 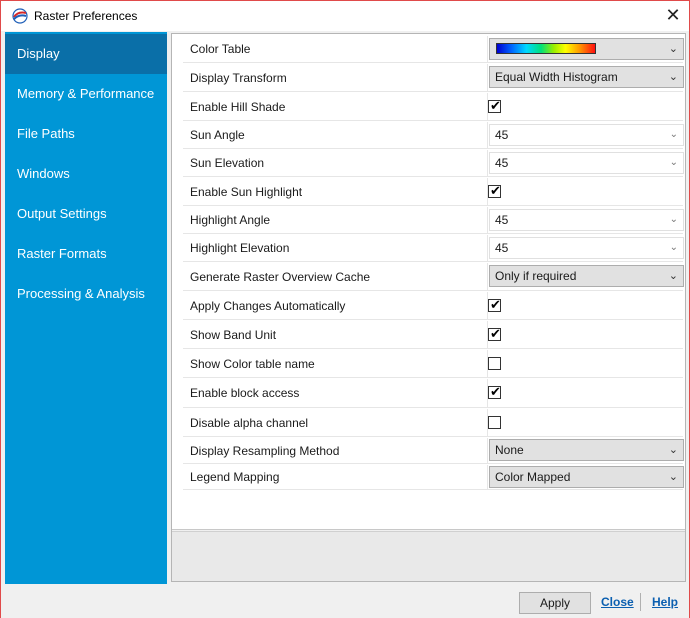 I want to click on display-resampling-method-label: Display Resampling Method, so click(x=265, y=450).